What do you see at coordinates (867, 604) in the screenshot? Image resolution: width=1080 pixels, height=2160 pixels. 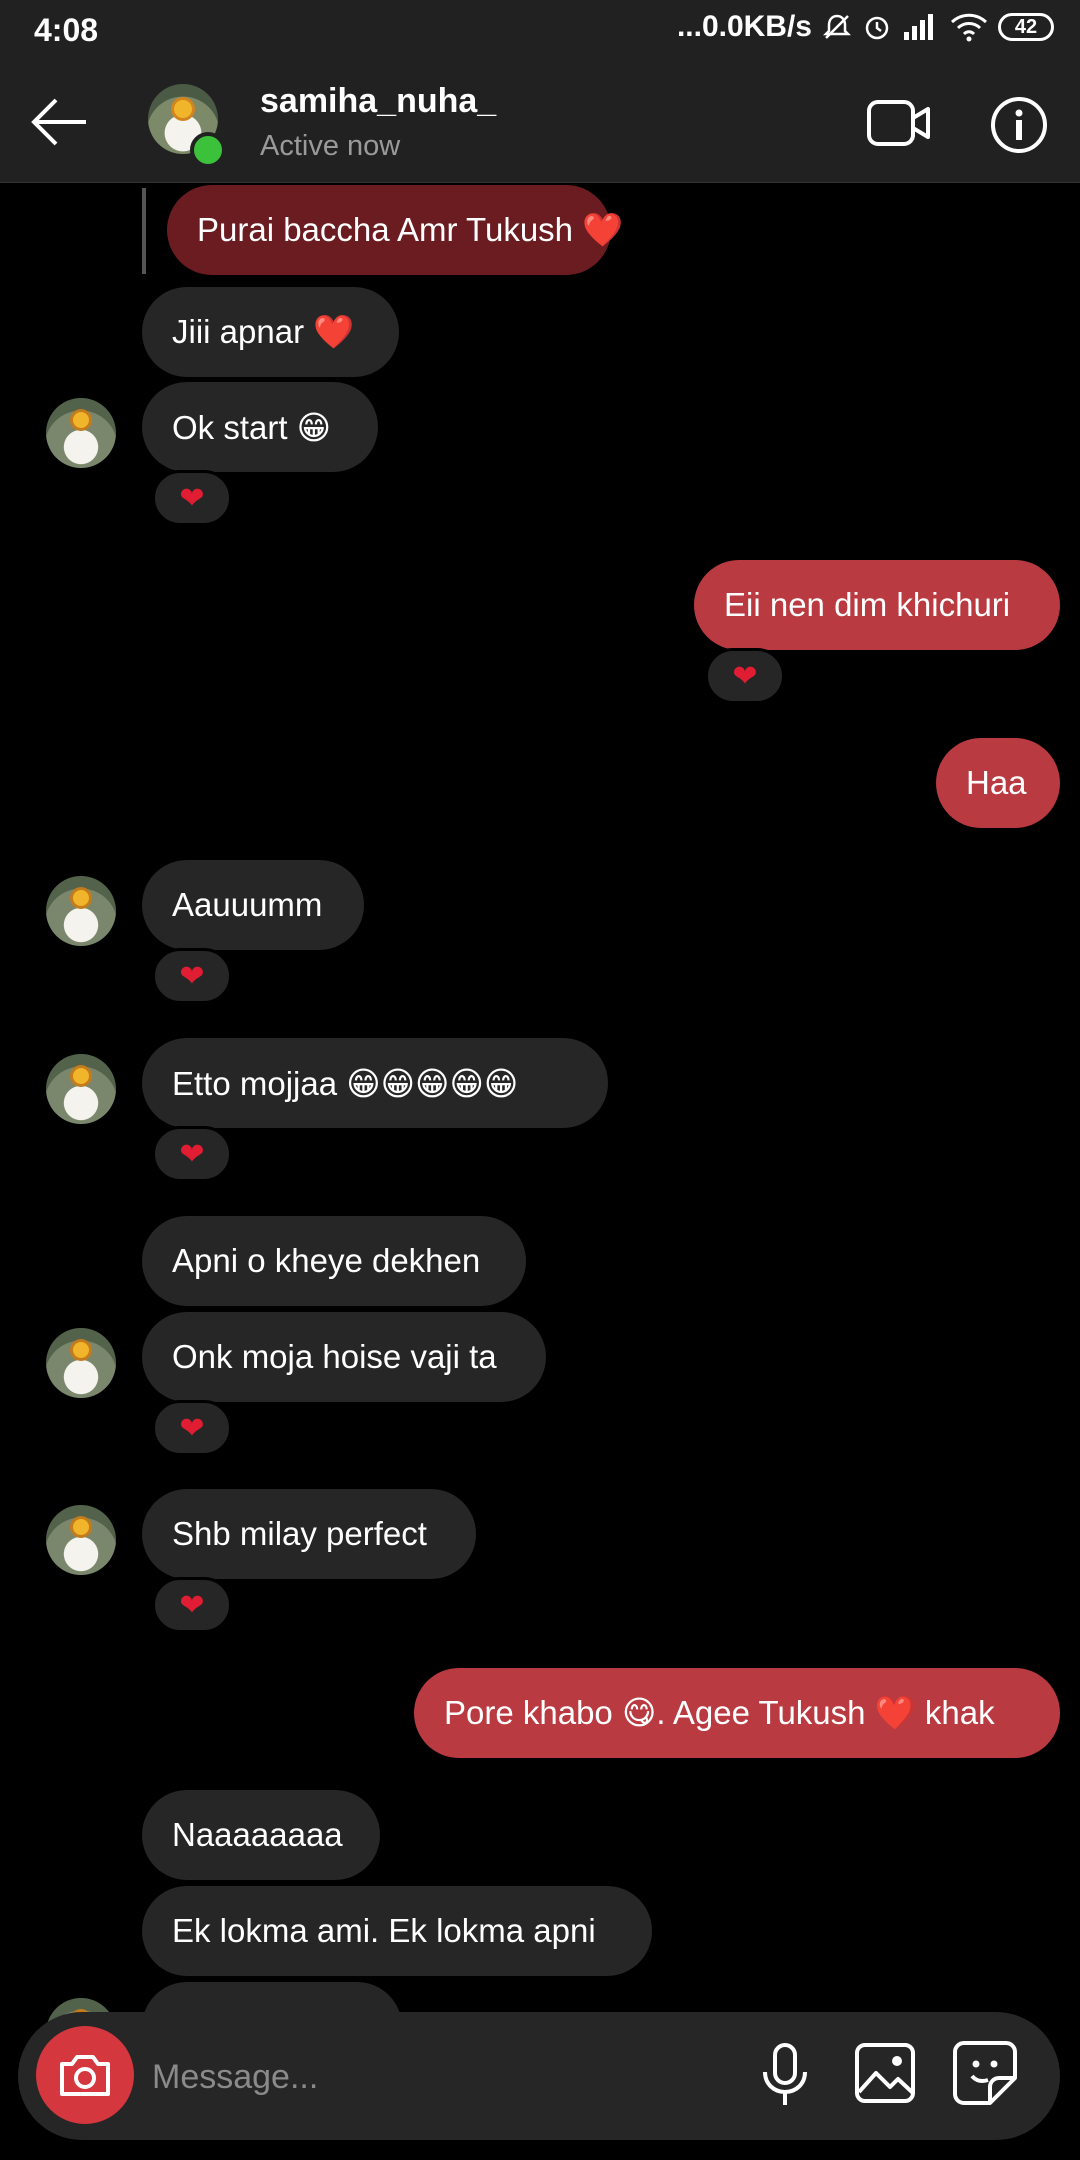 I see `message-text: Eii nen dim khichuri` at bounding box center [867, 604].